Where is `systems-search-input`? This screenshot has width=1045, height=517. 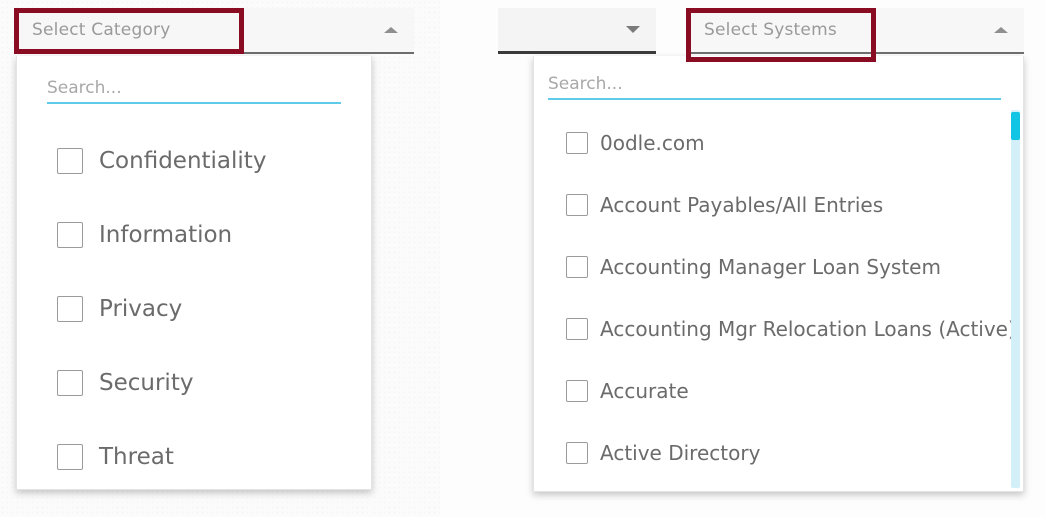 systems-search-input is located at coordinates (774, 87).